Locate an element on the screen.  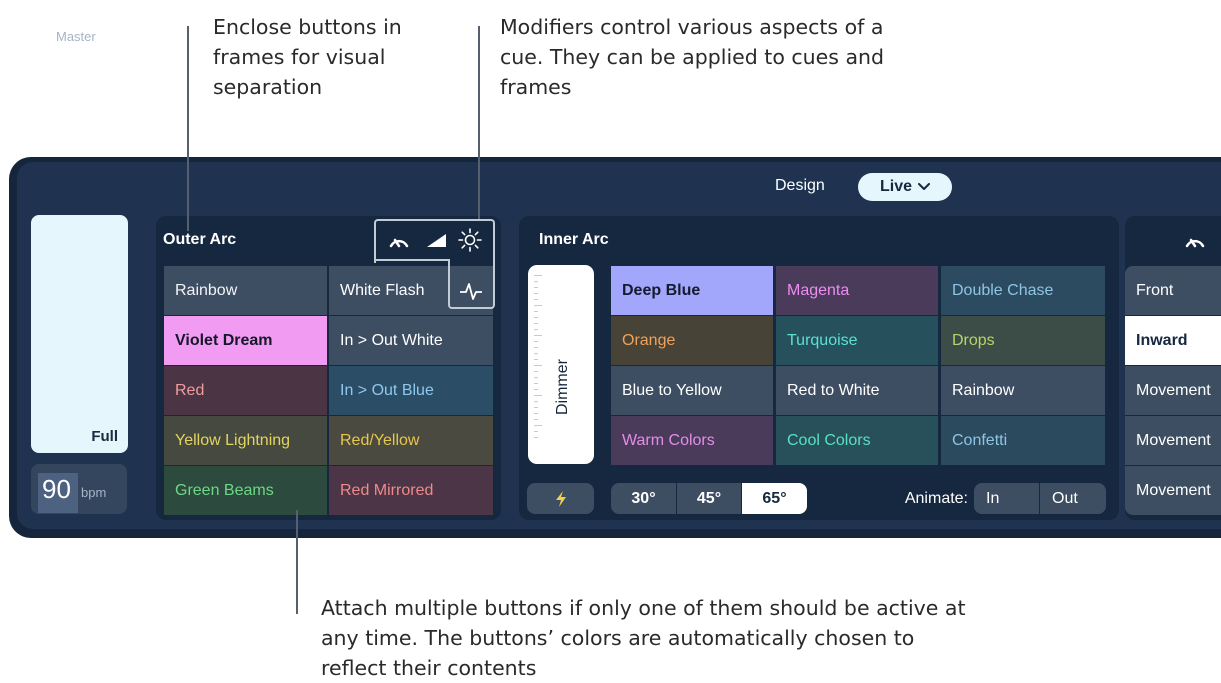
attach-leader-line is located at coordinates (297, 562).